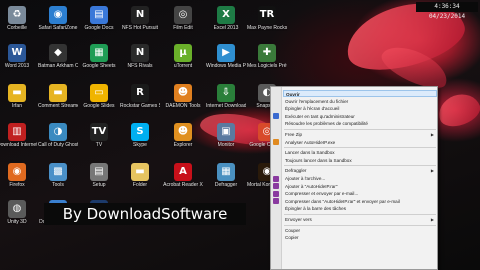  What do you see at coordinates (360, 116) in the screenshot?
I see `menu-item: Exécuter en tant qu'administrateur` at bounding box center [360, 116].